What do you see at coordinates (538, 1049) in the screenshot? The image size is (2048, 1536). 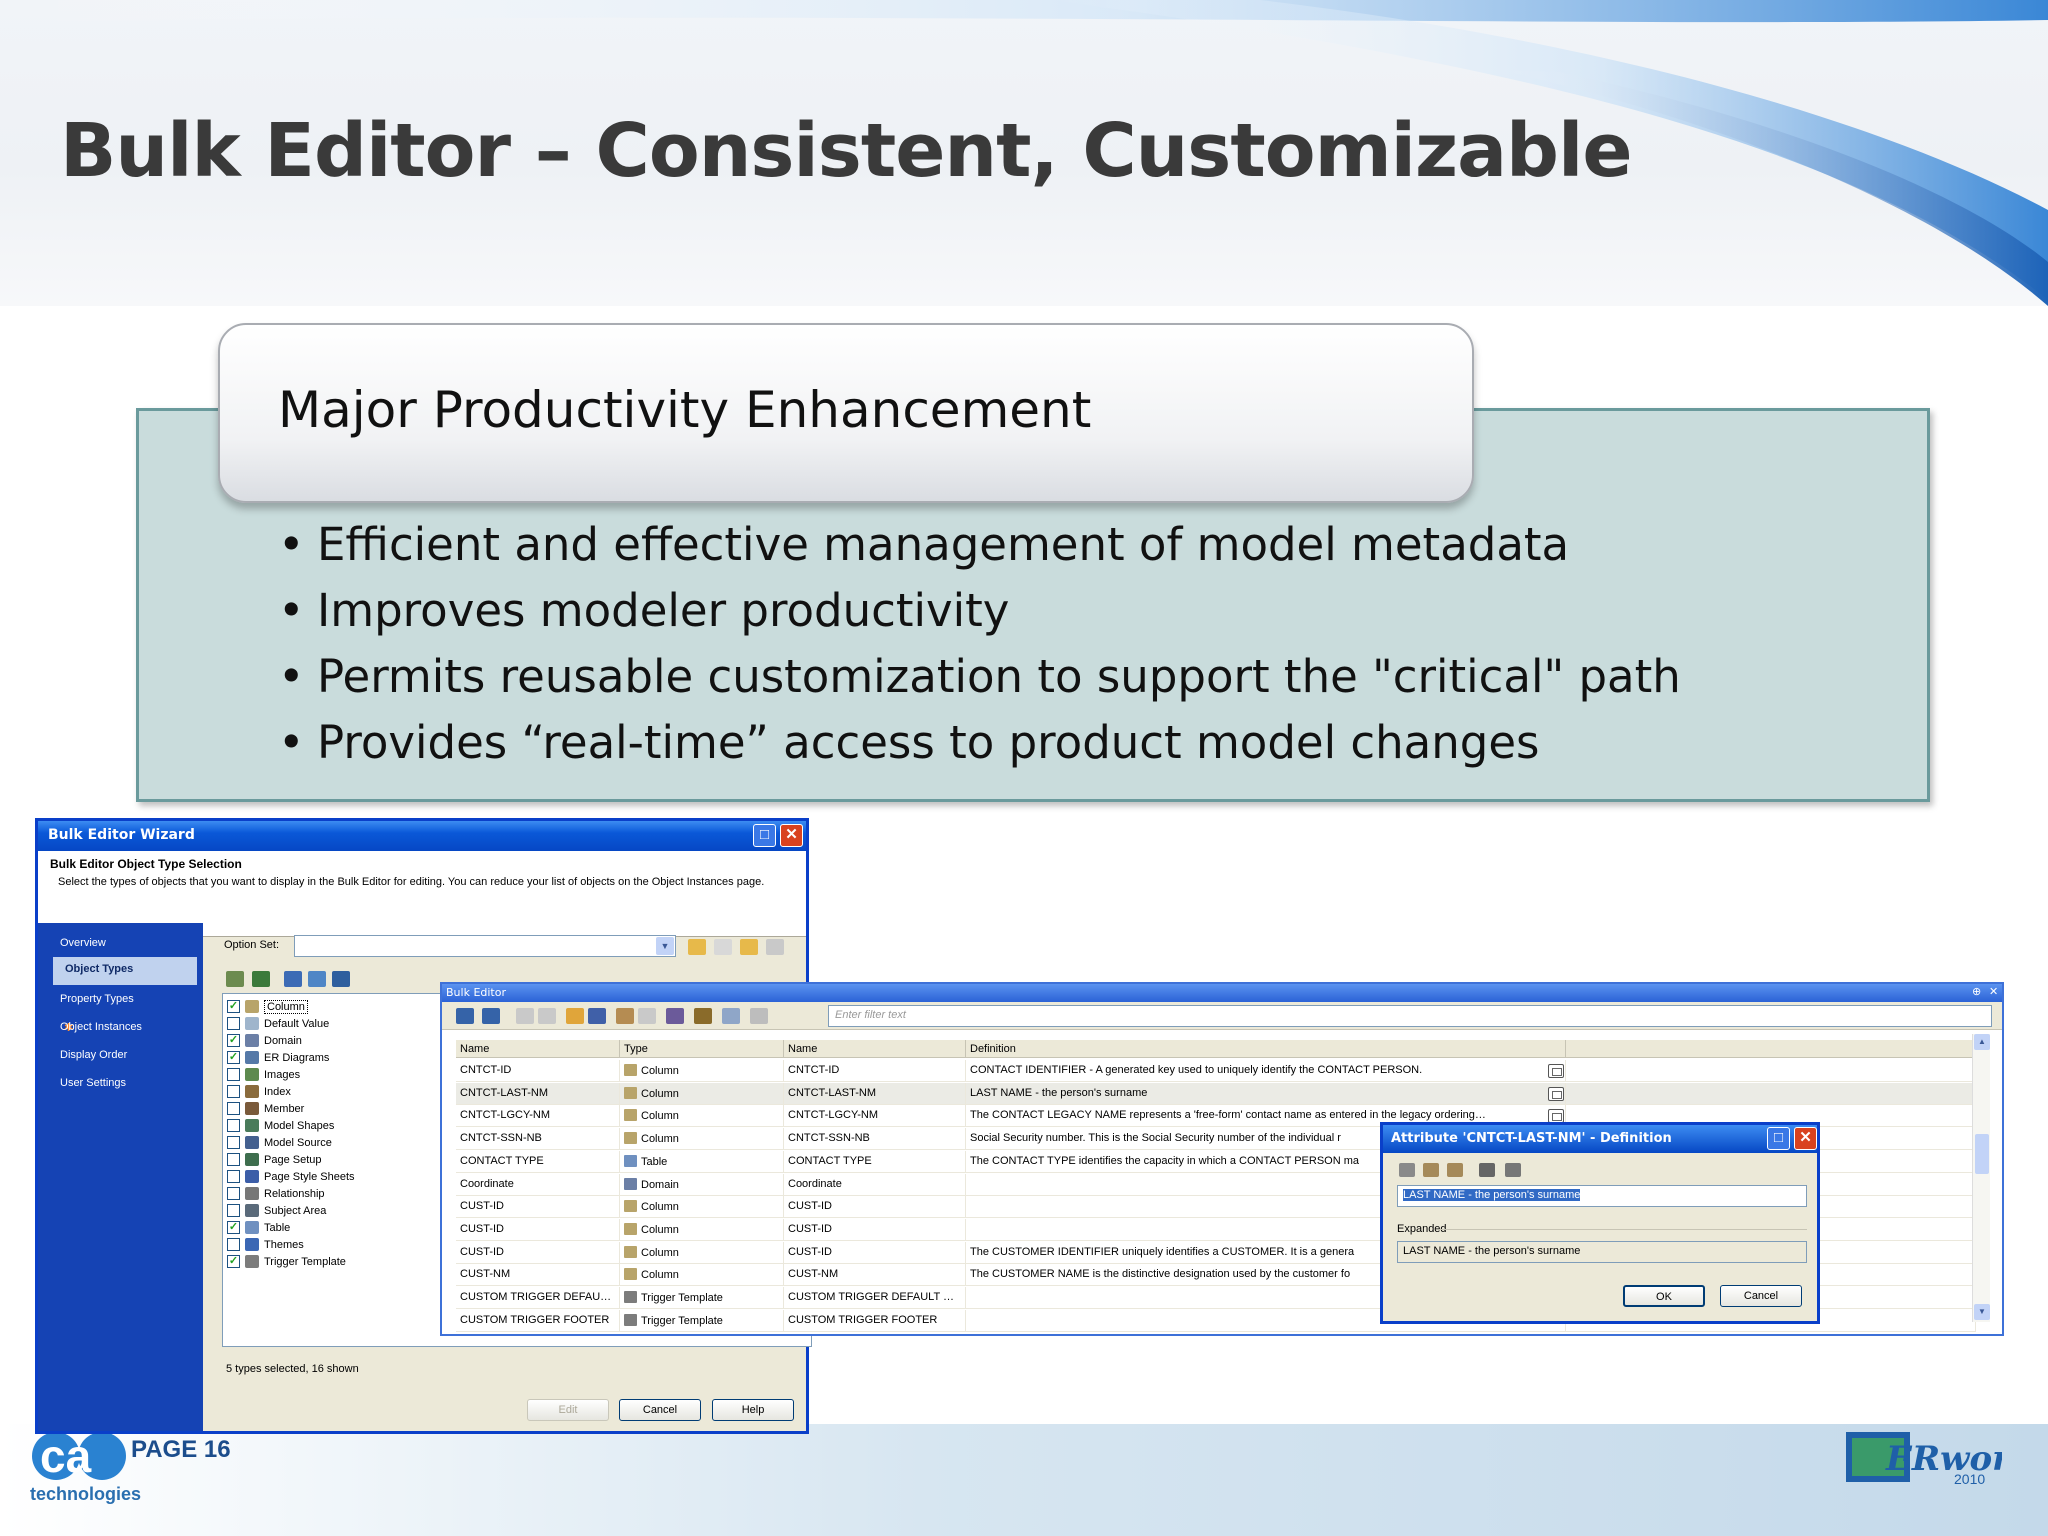 I see `column-header-name: Name` at bounding box center [538, 1049].